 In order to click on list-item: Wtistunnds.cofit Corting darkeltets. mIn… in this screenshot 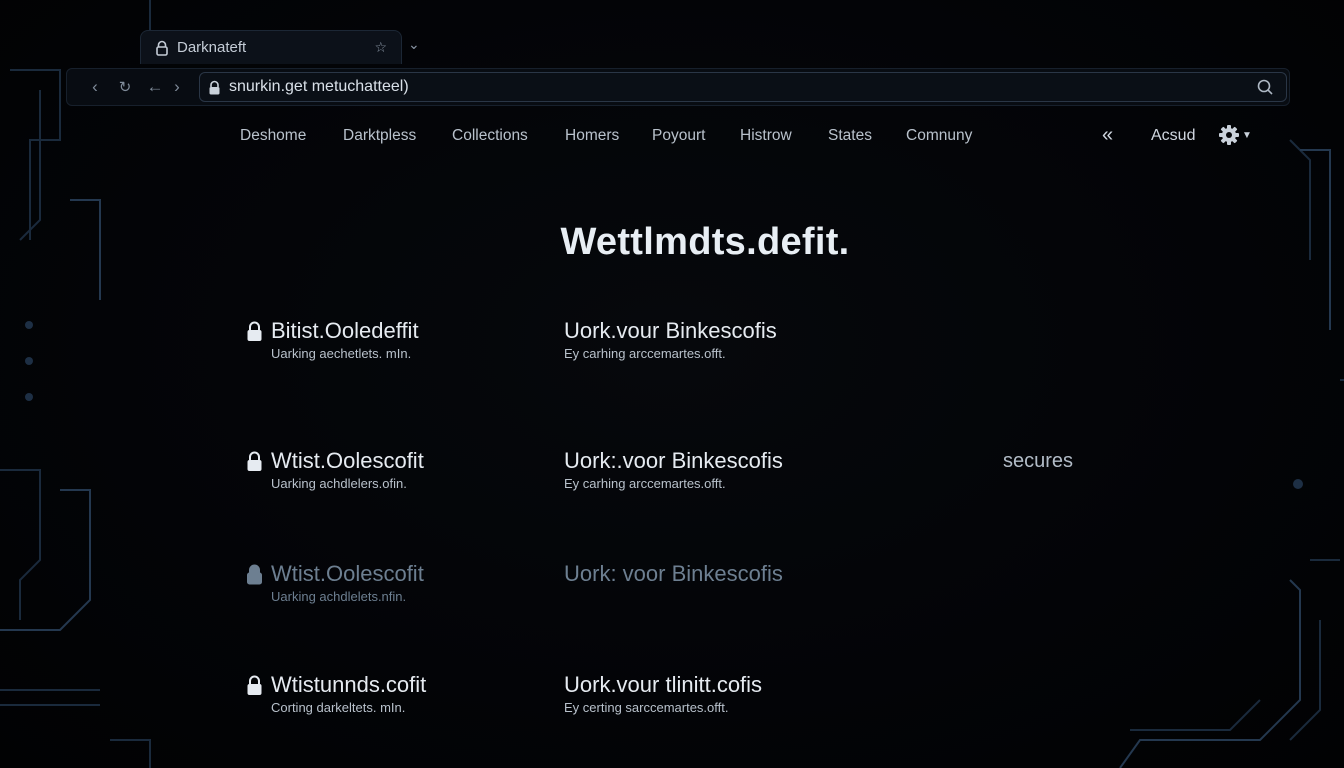, I will do `click(672, 702)`.